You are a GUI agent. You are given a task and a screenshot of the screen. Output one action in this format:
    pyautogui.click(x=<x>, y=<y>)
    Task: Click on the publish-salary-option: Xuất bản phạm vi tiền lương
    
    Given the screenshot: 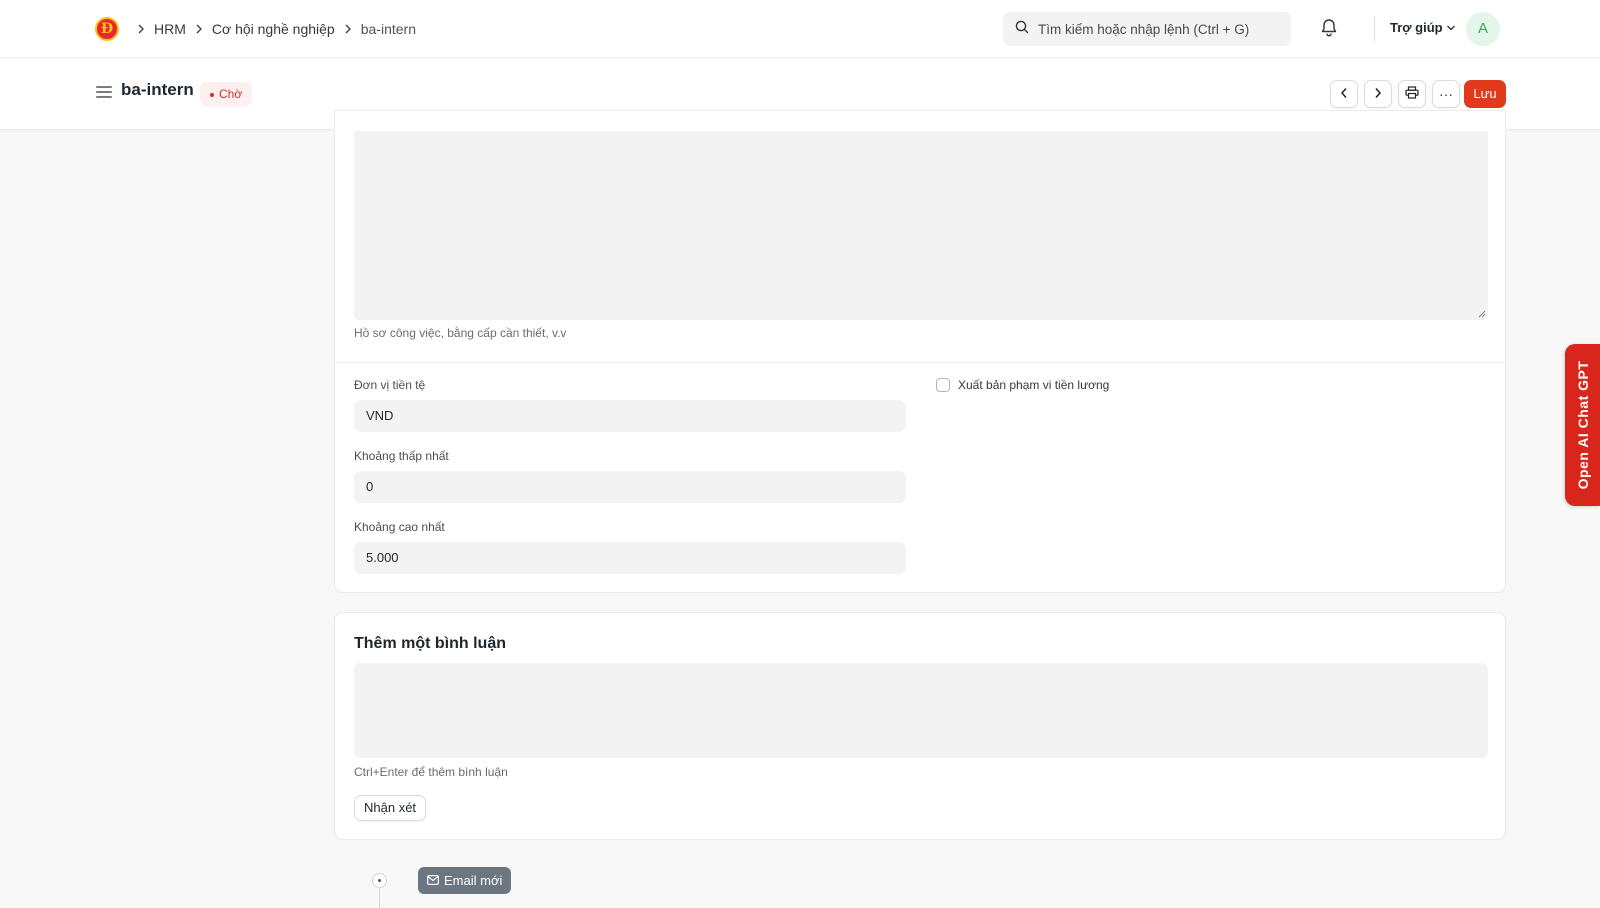 What is the action you would take?
    pyautogui.click(x=1022, y=385)
    